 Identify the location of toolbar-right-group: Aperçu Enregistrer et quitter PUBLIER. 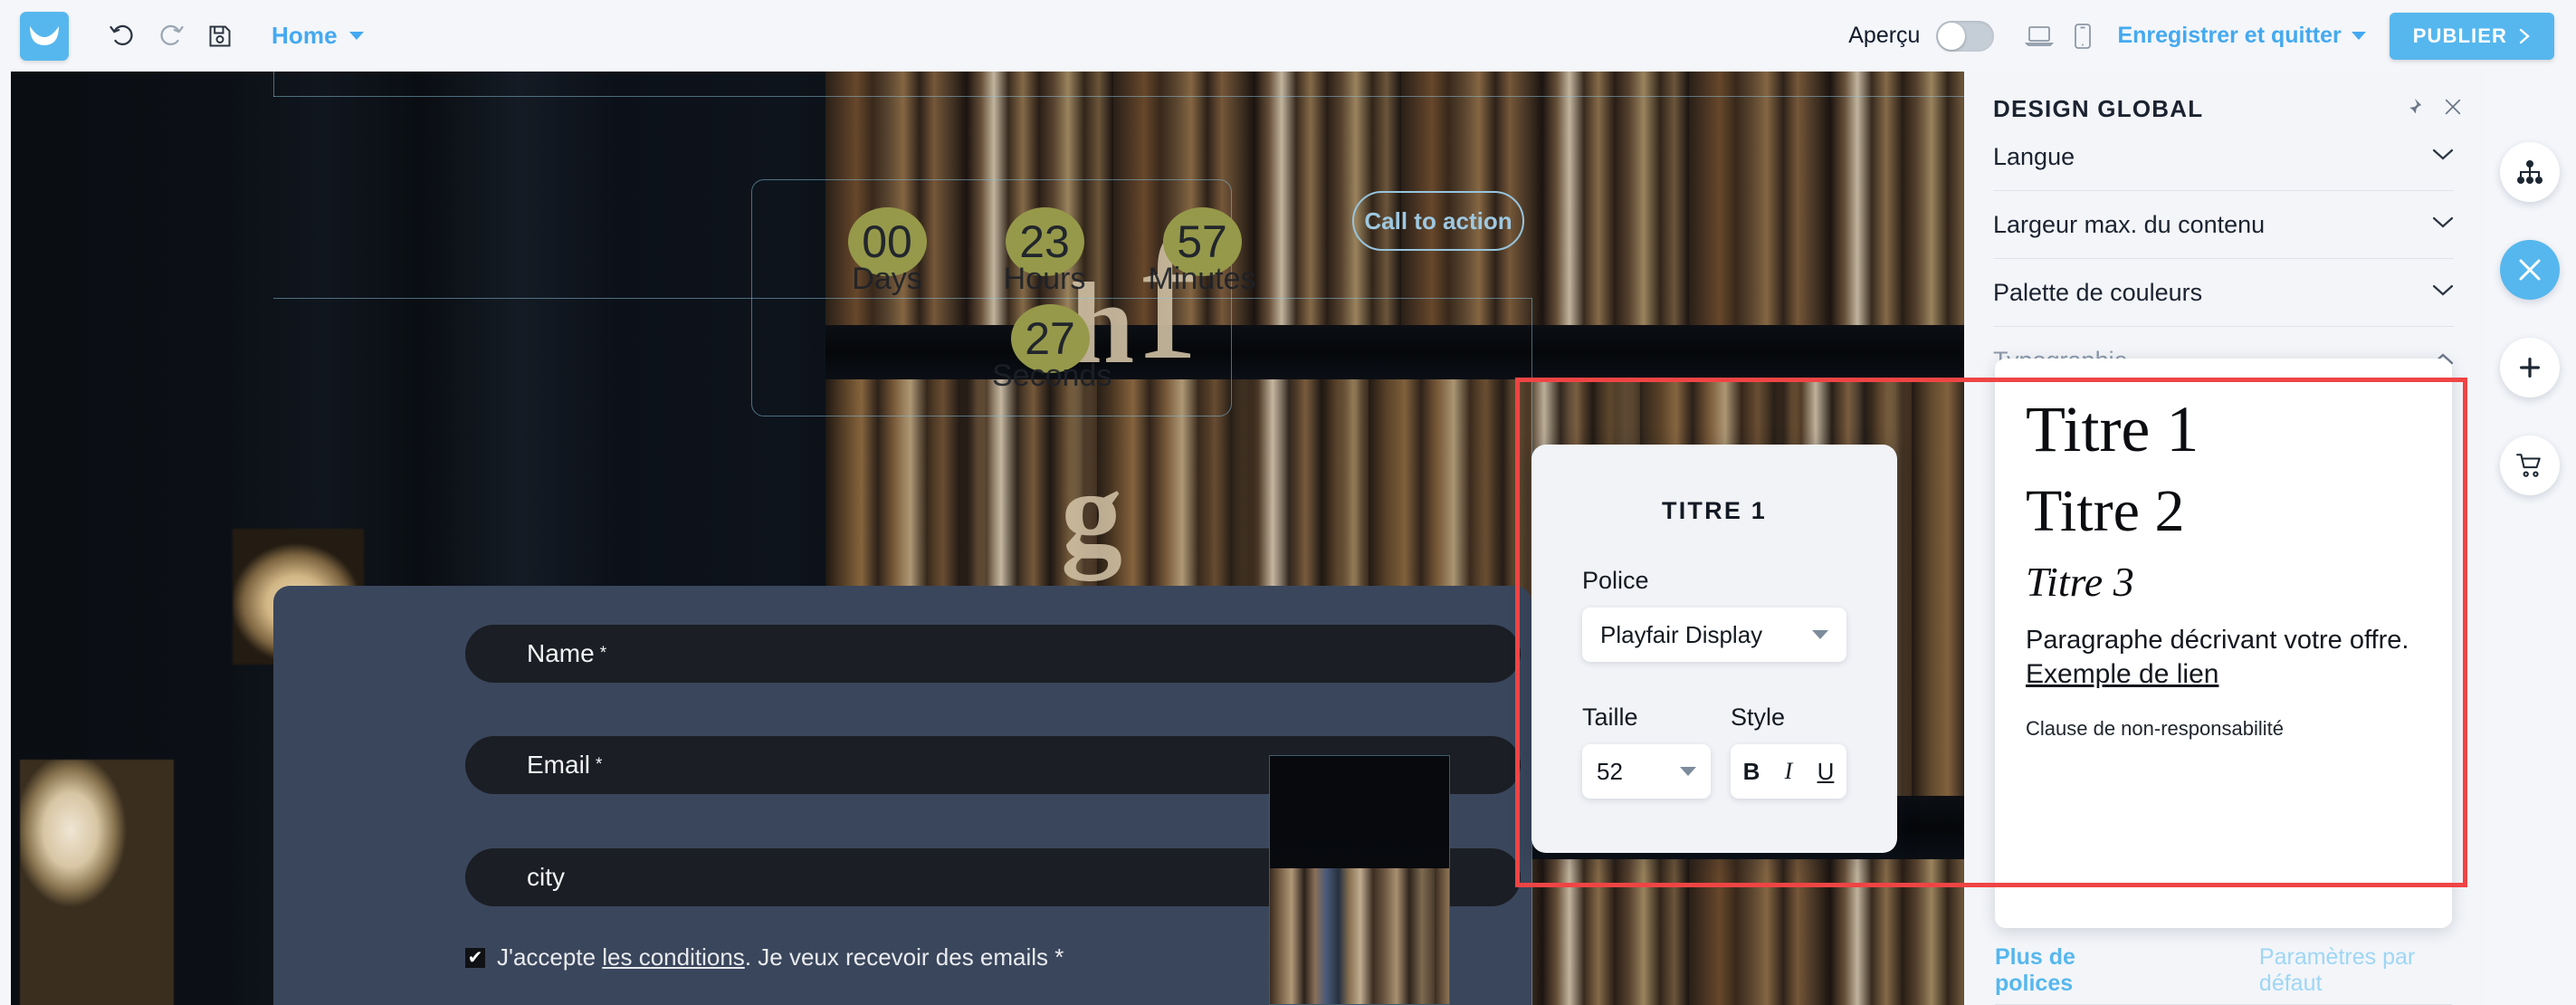
(2212, 36).